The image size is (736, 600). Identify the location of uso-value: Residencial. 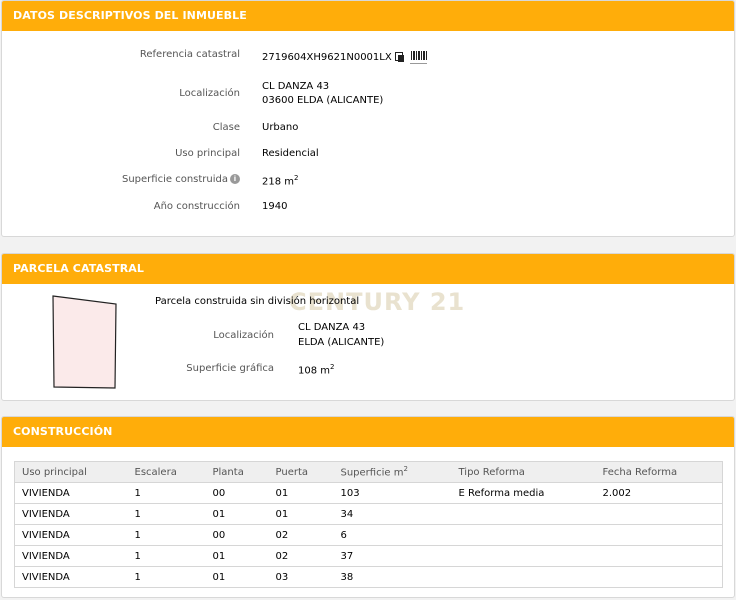
(290, 153).